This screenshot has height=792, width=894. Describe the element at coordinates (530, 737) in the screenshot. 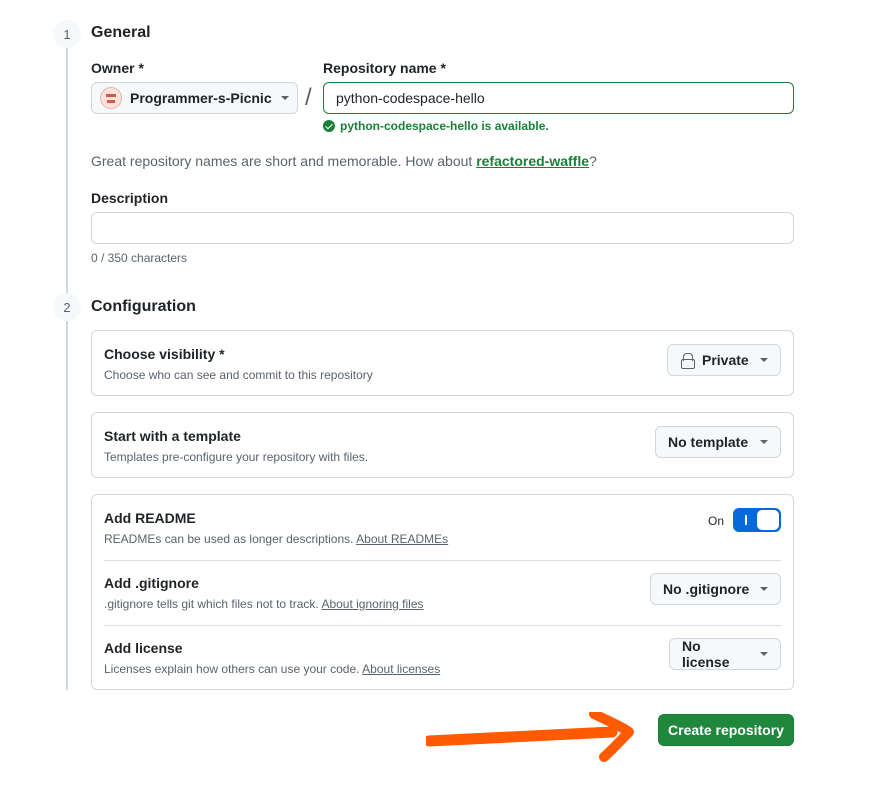

I see `annotation-arrow-icon` at that location.